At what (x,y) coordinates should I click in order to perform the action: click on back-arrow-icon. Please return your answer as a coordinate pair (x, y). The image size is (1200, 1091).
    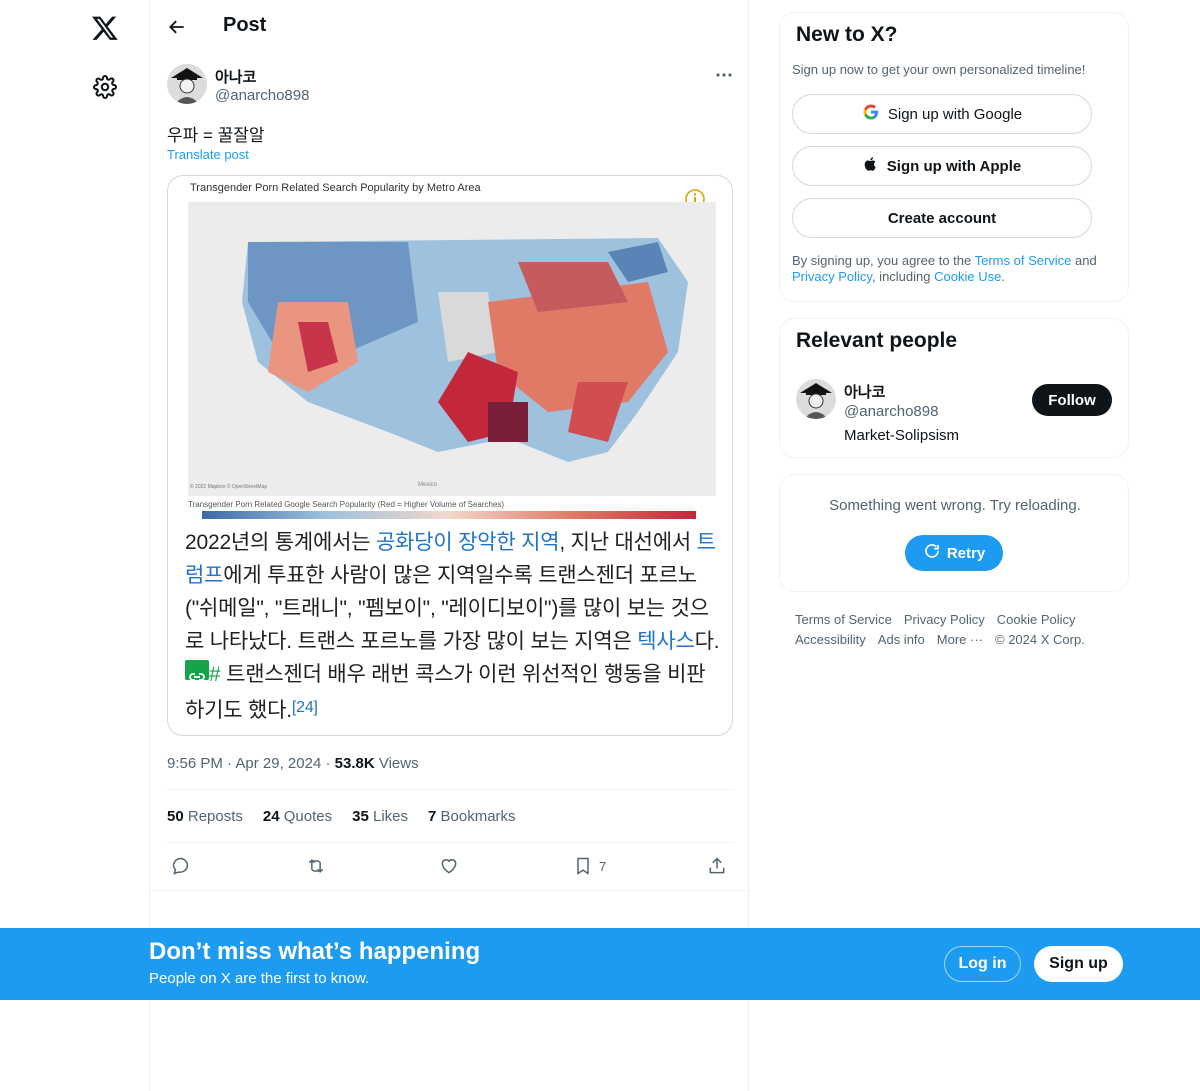
    Looking at the image, I should click on (177, 27).